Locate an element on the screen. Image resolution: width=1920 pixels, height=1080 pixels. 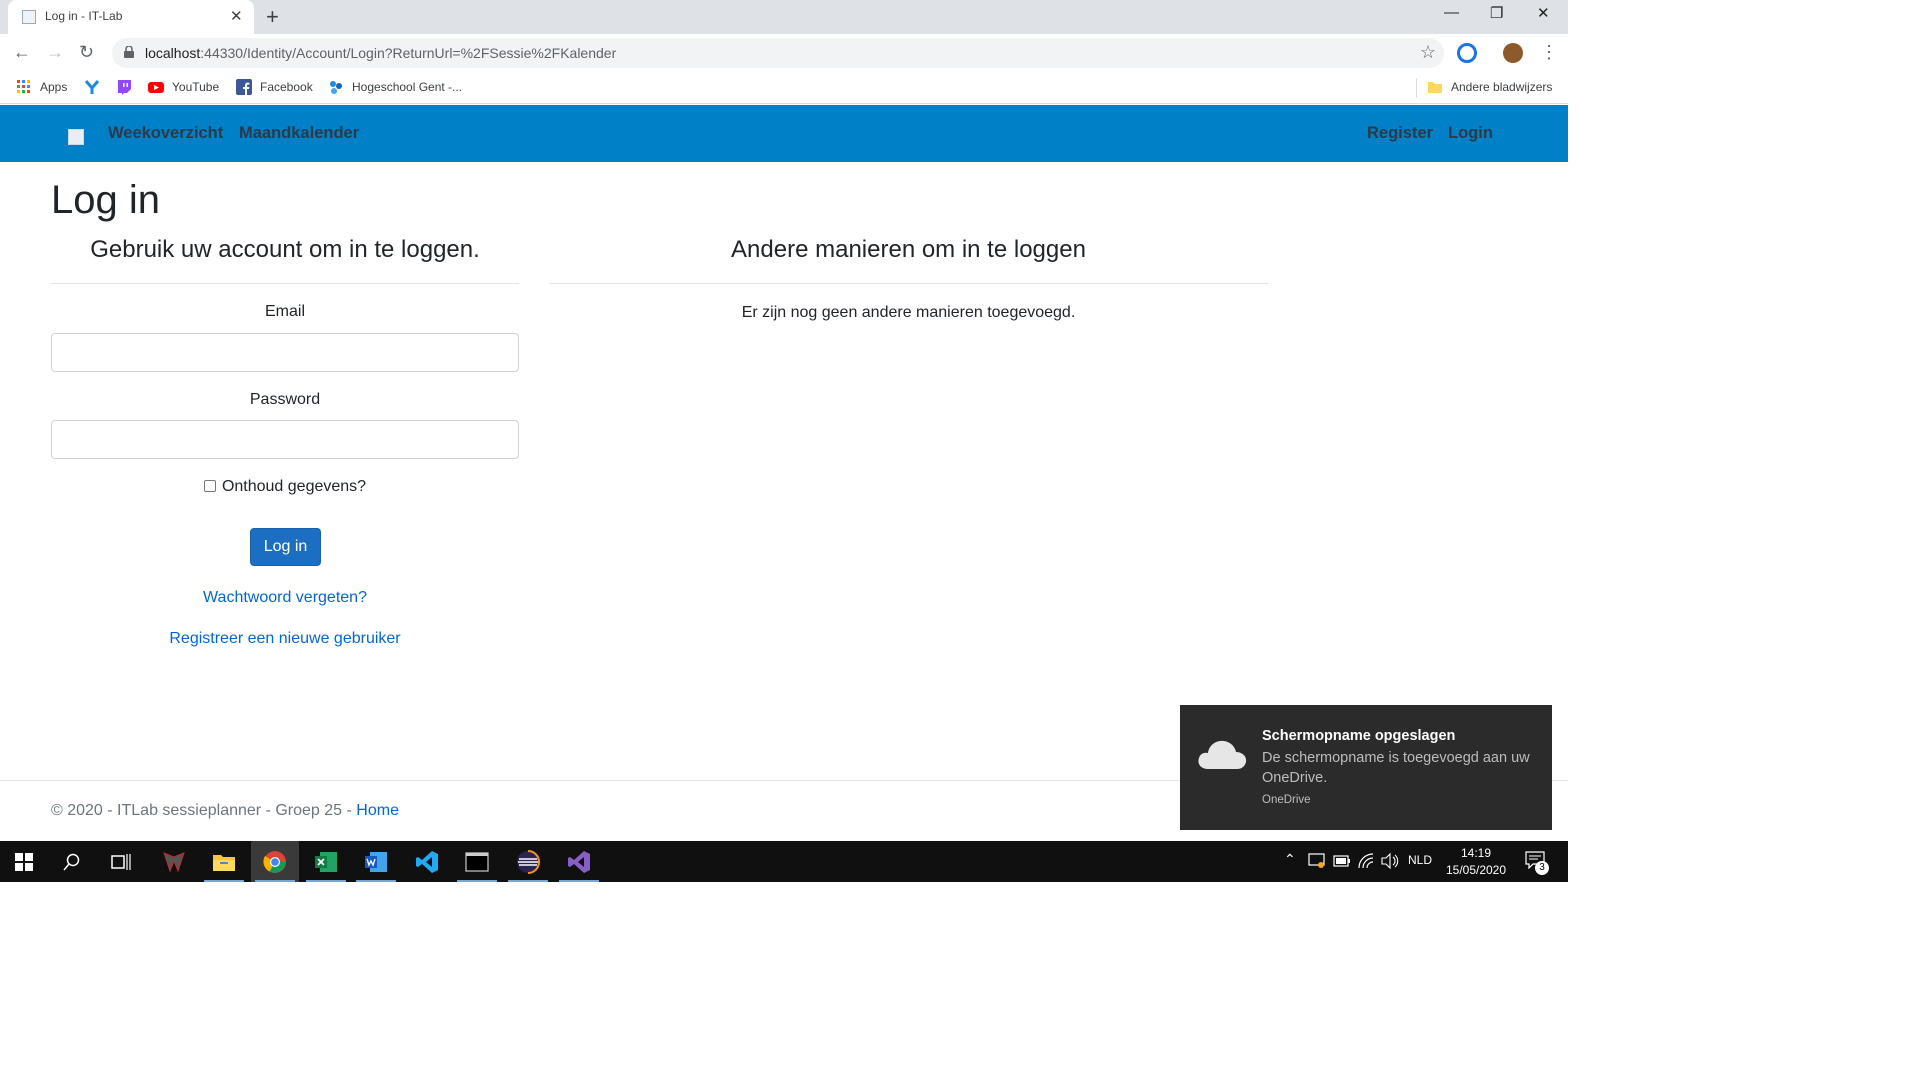
twitch-icon is located at coordinates (124, 87).